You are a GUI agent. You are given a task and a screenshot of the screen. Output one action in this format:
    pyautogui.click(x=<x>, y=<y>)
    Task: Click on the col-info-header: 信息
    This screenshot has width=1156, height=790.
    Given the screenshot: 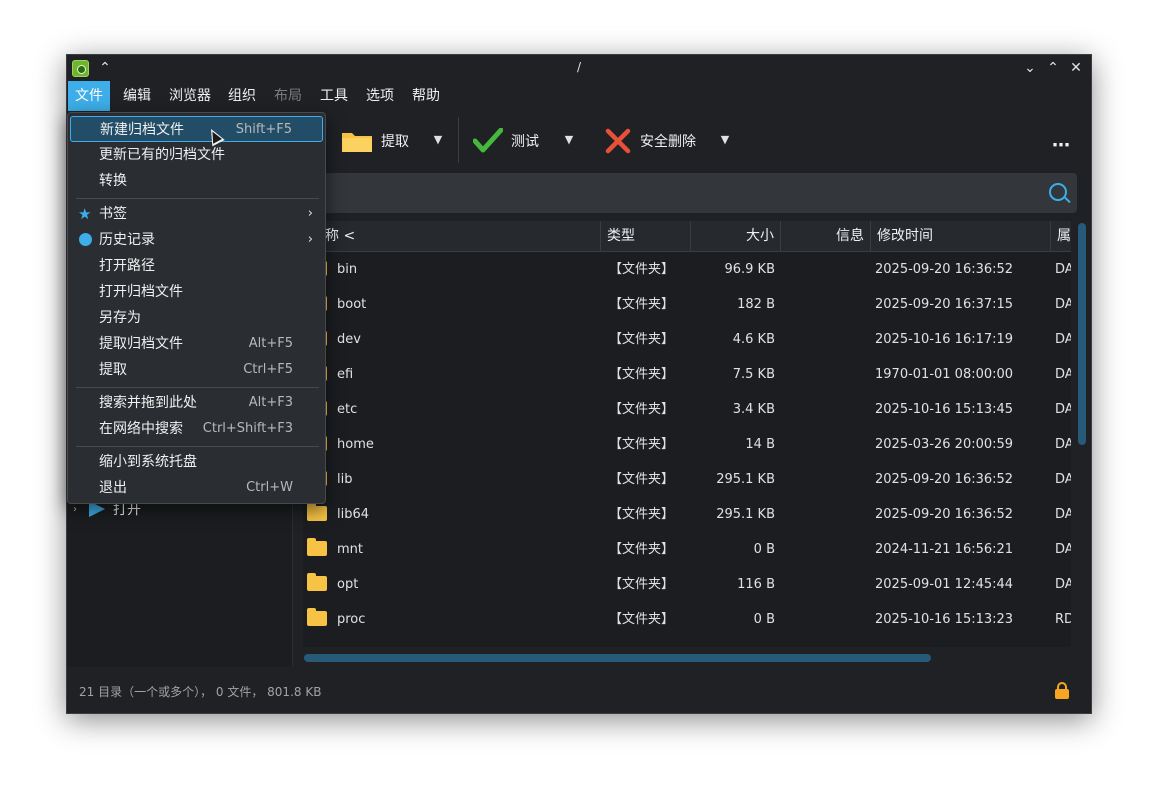 What is the action you would take?
    pyautogui.click(x=826, y=236)
    